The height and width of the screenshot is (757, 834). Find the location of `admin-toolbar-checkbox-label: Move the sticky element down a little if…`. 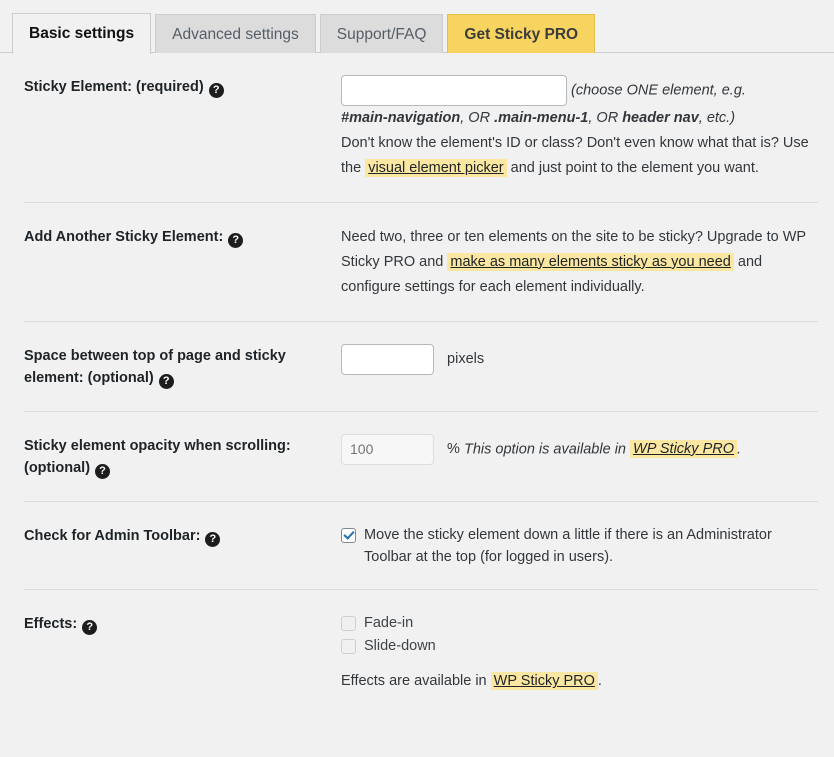

admin-toolbar-checkbox-label: Move the sticky element down a little if… is located at coordinates (568, 545).